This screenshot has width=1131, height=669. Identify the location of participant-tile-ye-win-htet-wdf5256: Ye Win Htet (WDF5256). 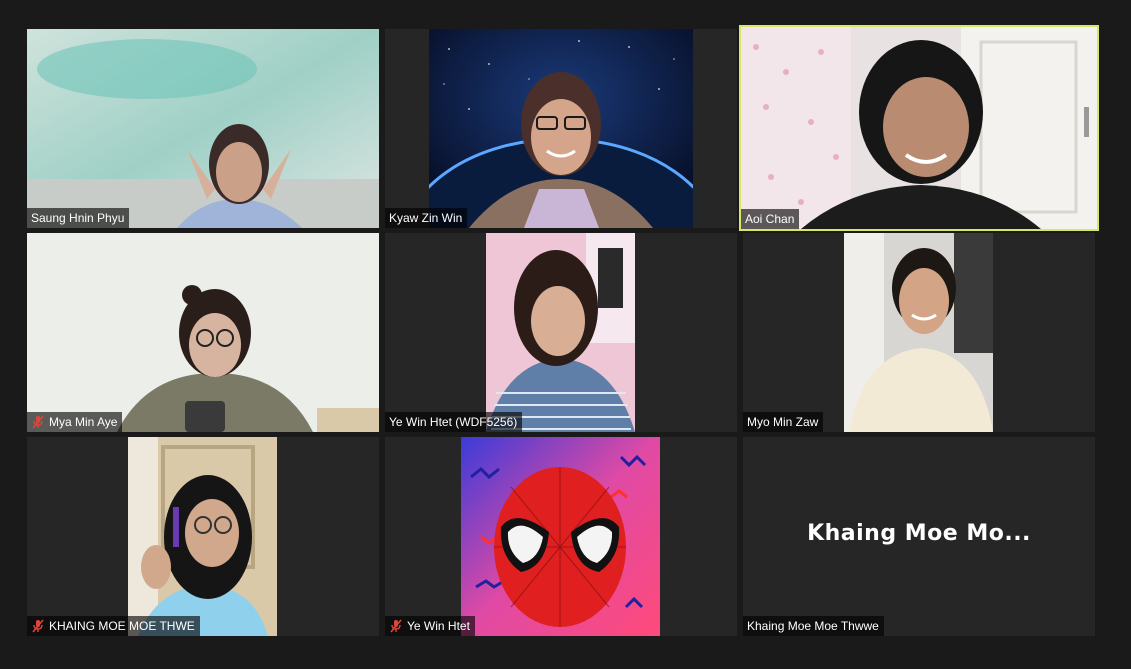
(561, 332).